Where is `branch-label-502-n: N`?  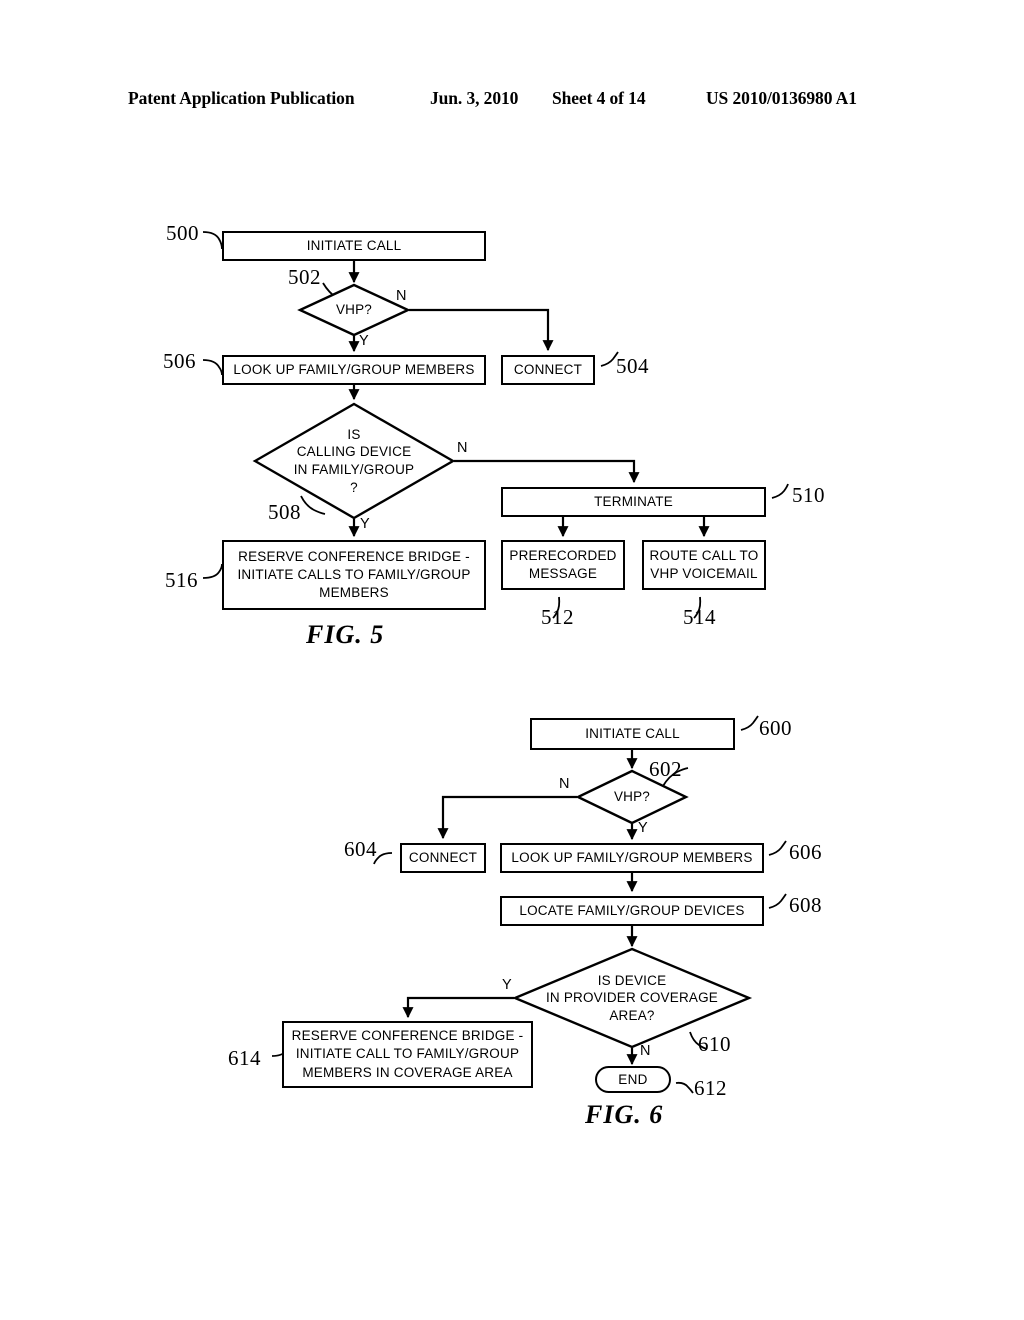
branch-label-502-n: N is located at coordinates (401, 296).